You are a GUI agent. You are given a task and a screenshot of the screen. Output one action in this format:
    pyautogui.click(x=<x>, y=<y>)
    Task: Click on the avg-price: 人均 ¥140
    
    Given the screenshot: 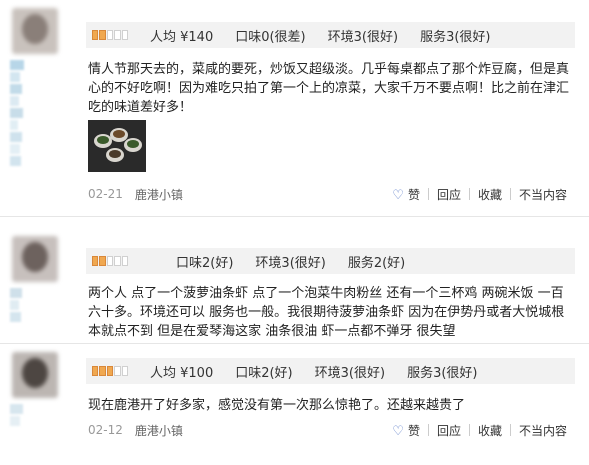 What is the action you would take?
    pyautogui.click(x=182, y=37)
    